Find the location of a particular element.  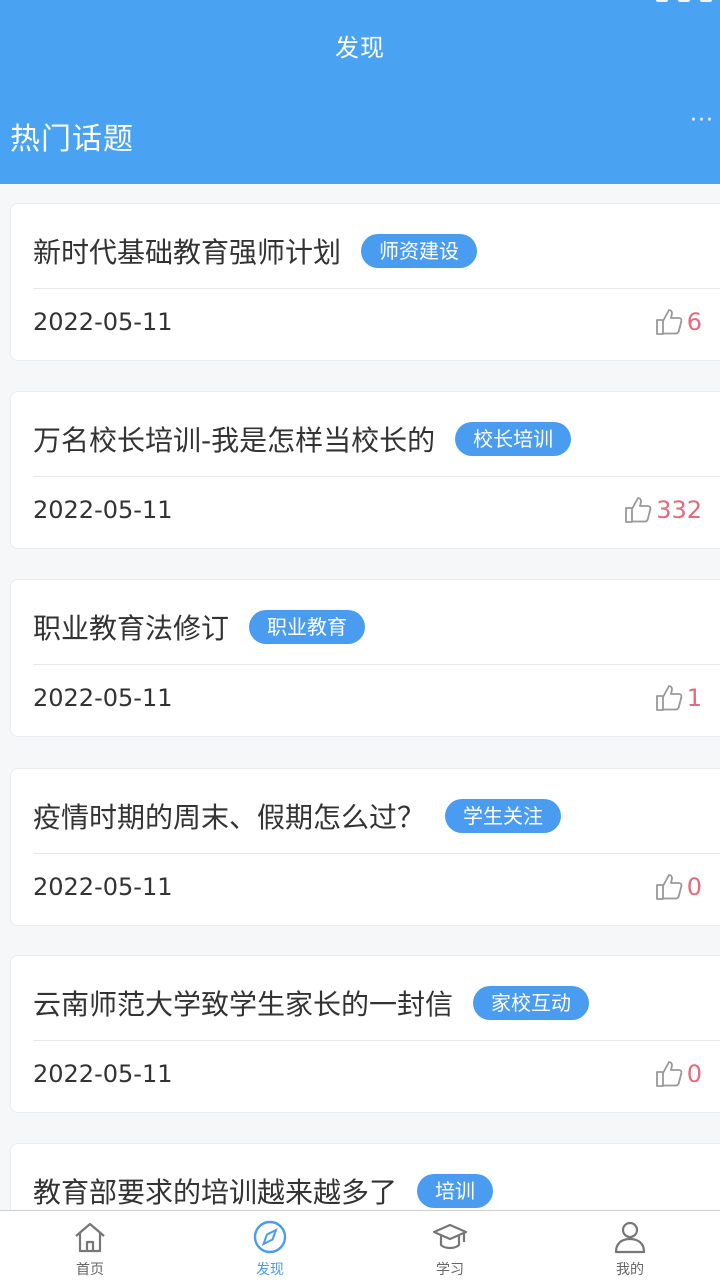

like-button: 6 is located at coordinates (677, 322).